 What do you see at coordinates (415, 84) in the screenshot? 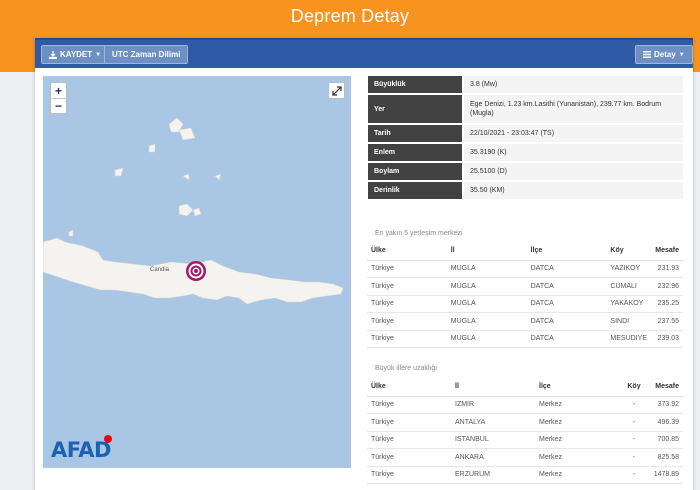
I see `detail-key: Büyüklük` at bounding box center [415, 84].